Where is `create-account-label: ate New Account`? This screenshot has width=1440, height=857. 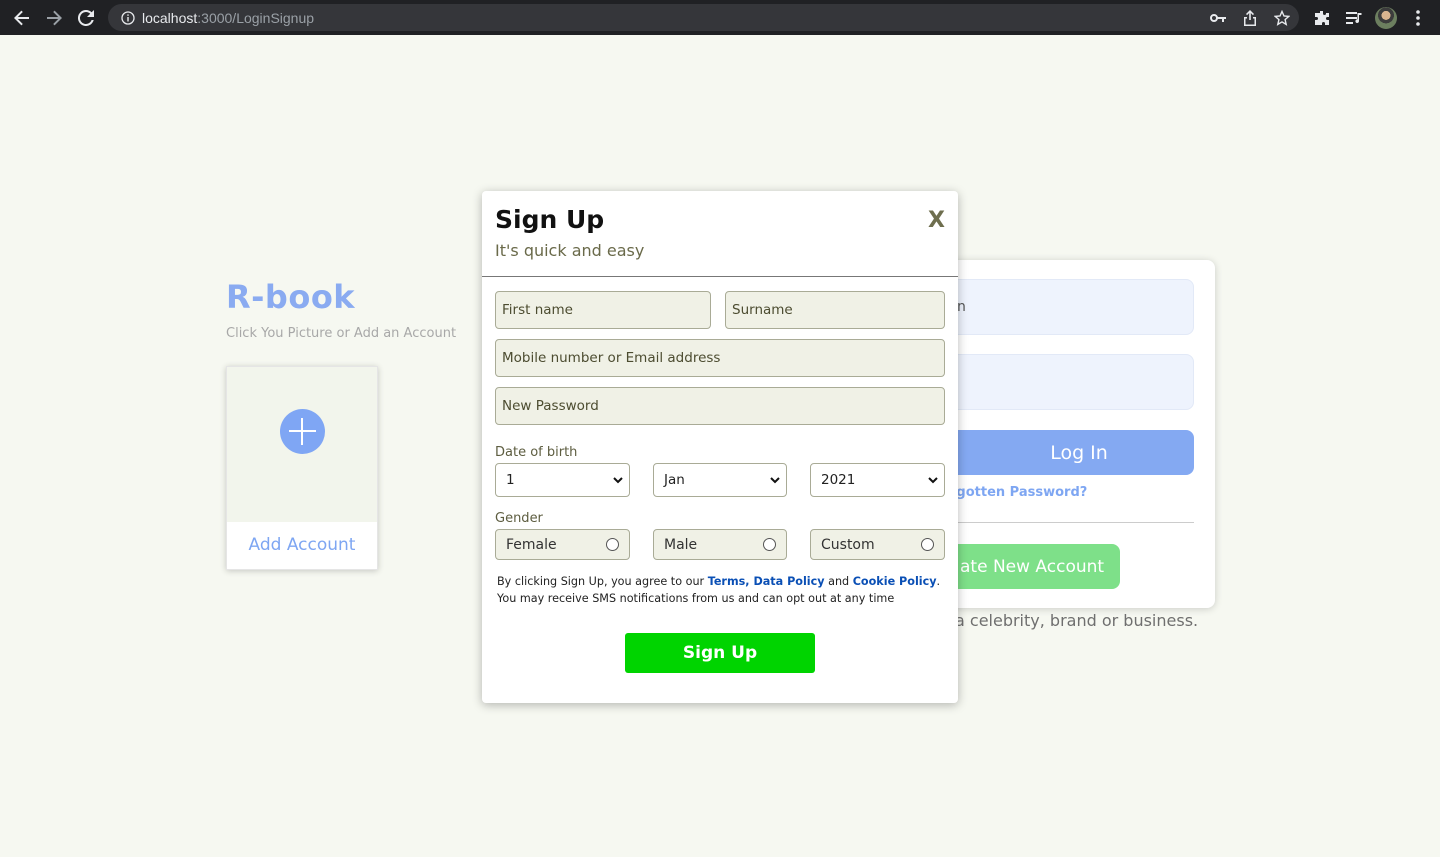 create-account-label: ate New Account is located at coordinates (1032, 566).